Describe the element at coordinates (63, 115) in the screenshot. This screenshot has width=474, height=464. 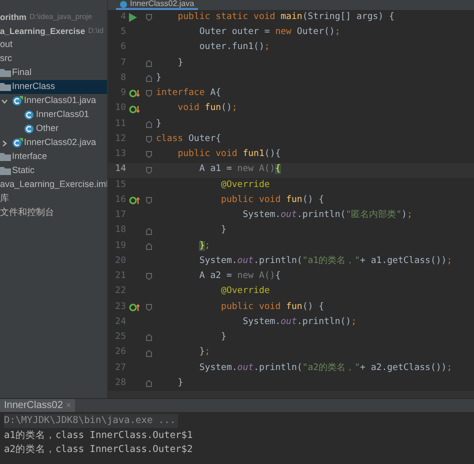
I see `tree-item: InnerClass01` at that location.